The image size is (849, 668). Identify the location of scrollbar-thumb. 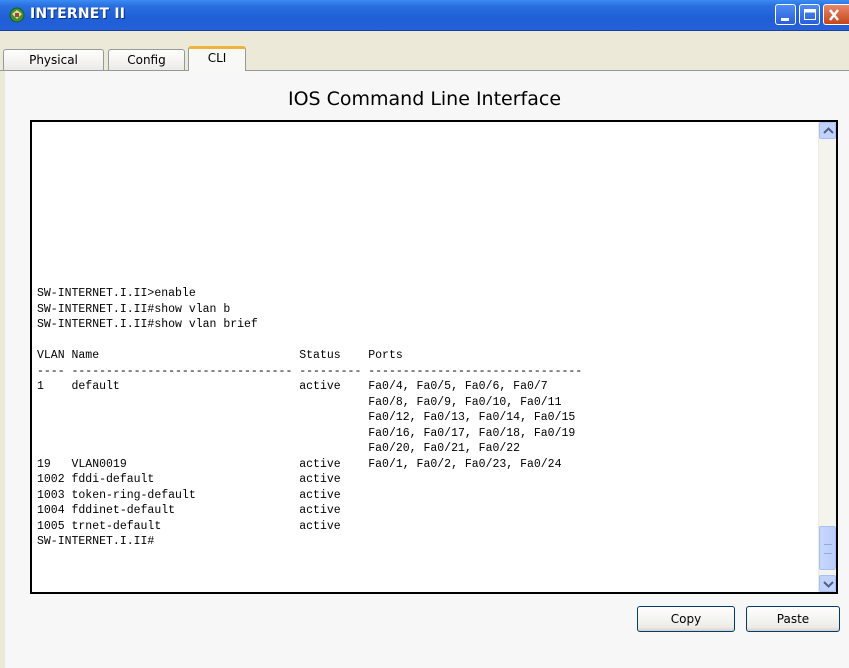
(827, 548).